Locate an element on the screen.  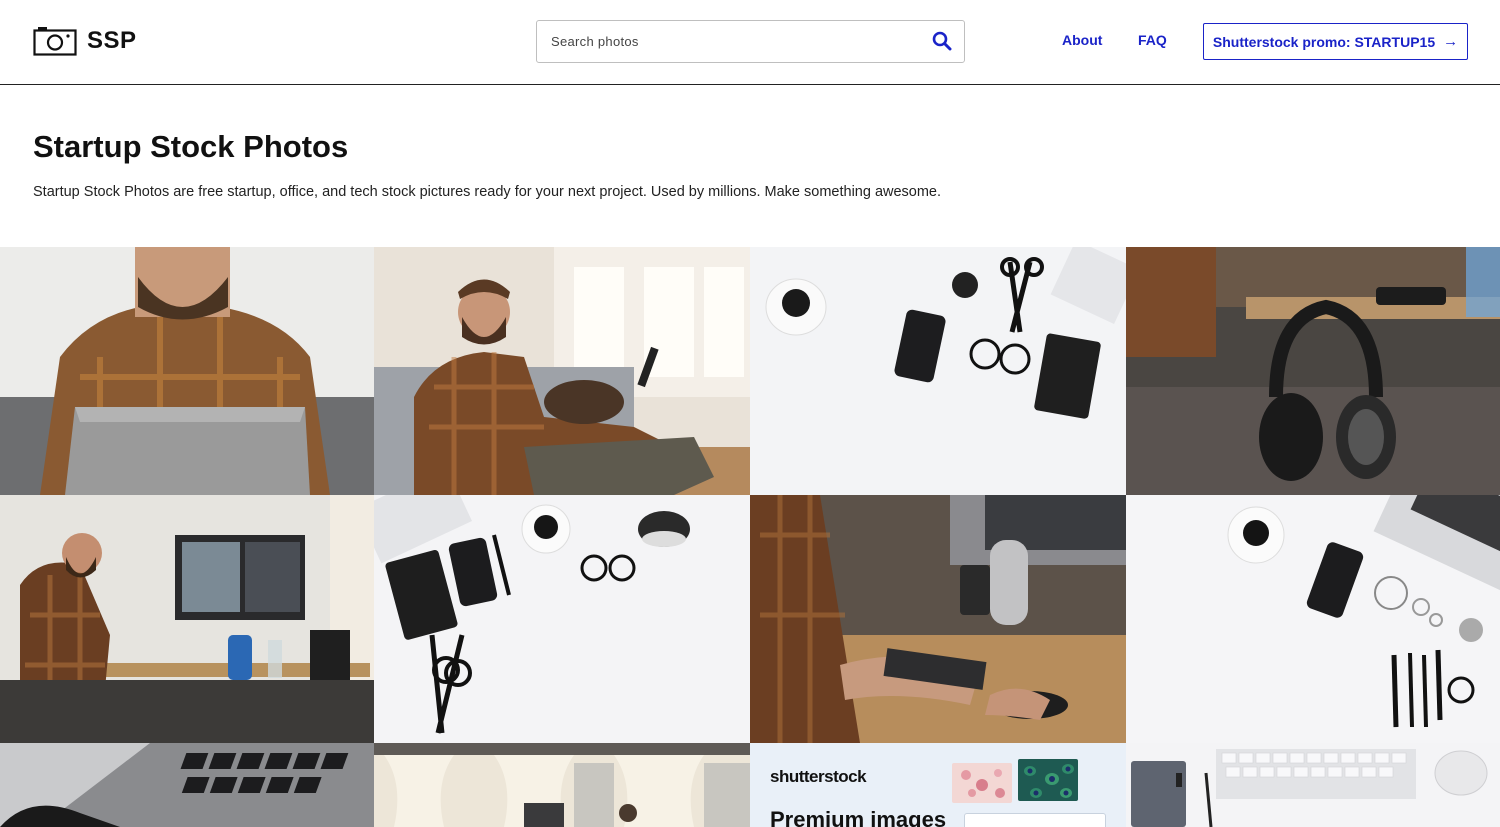
site-logo: SSP is located at coordinates (85, 41).